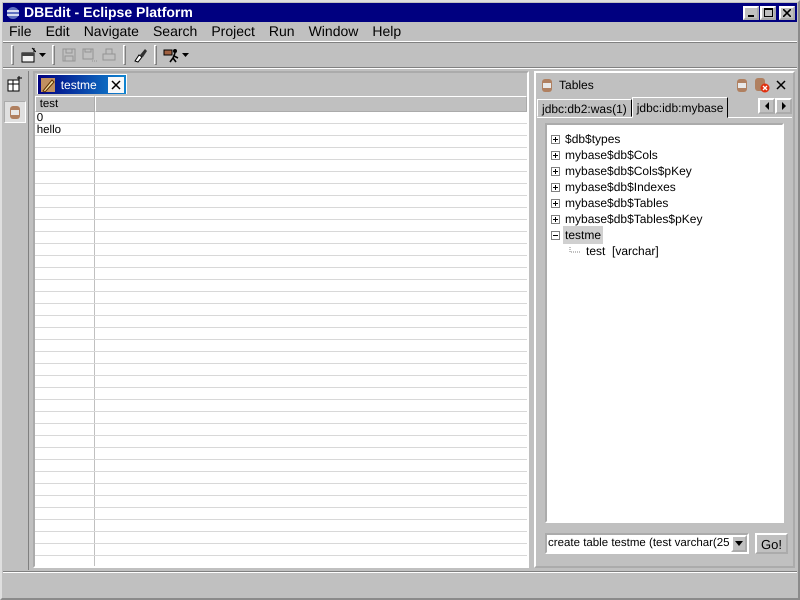 This screenshot has height=600, width=800. I want to click on view-title: Tables, so click(577, 85).